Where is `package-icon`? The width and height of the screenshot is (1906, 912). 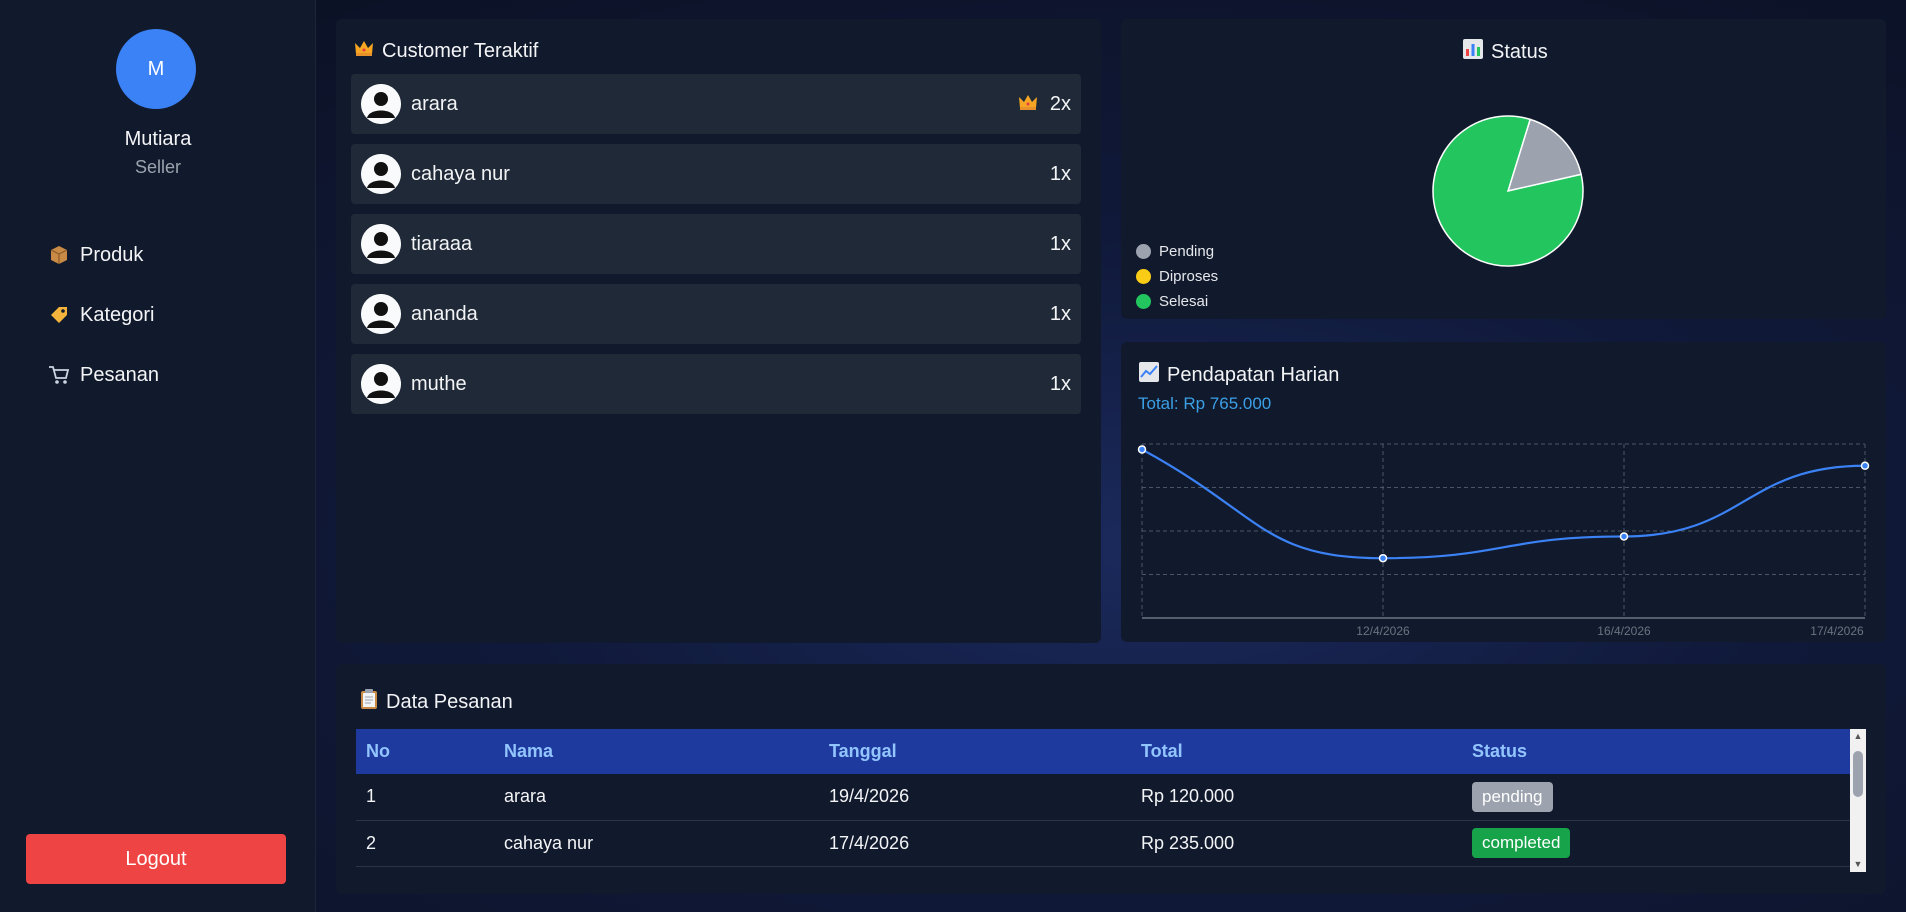
package-icon is located at coordinates (59, 255).